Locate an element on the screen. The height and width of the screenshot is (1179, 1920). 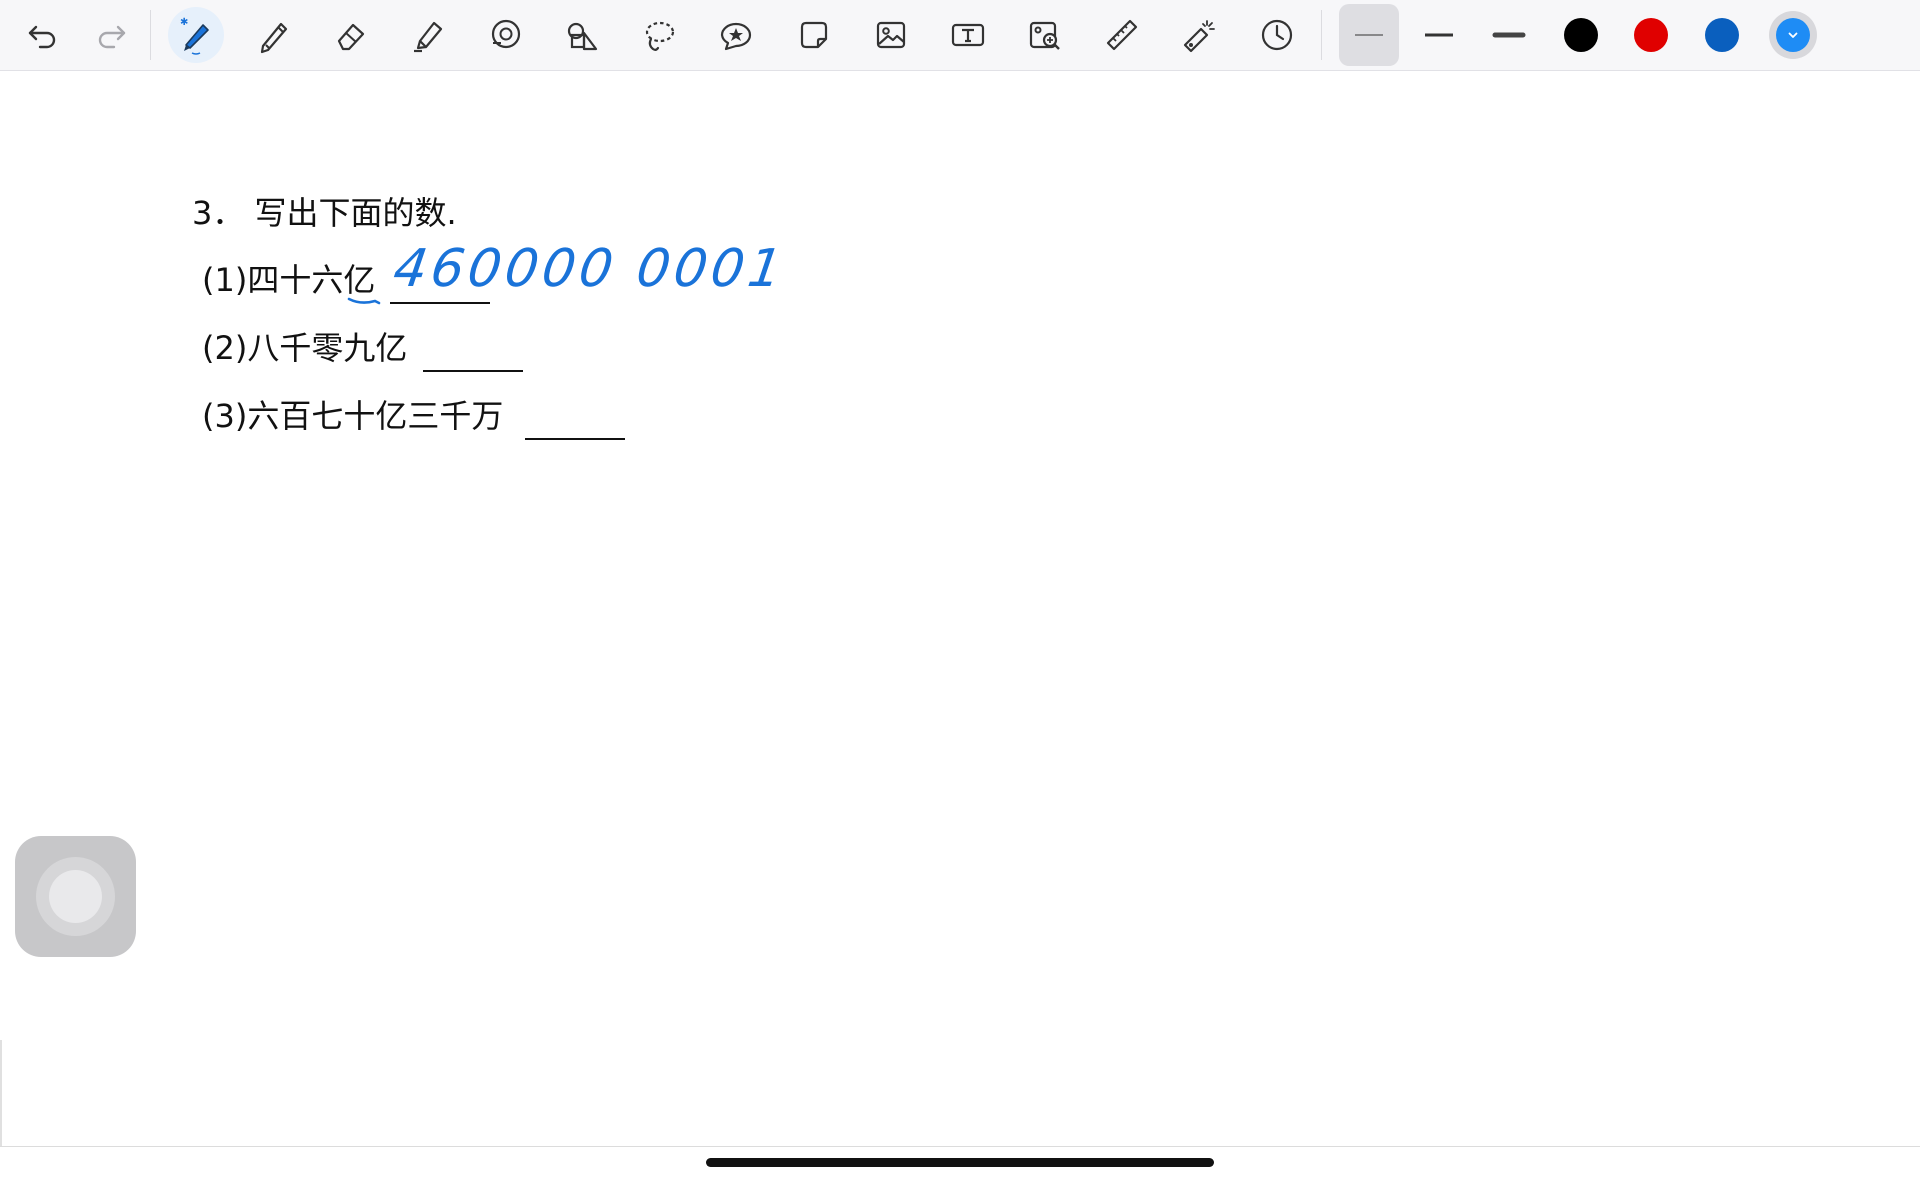
redo-button is located at coordinates (112, 35).